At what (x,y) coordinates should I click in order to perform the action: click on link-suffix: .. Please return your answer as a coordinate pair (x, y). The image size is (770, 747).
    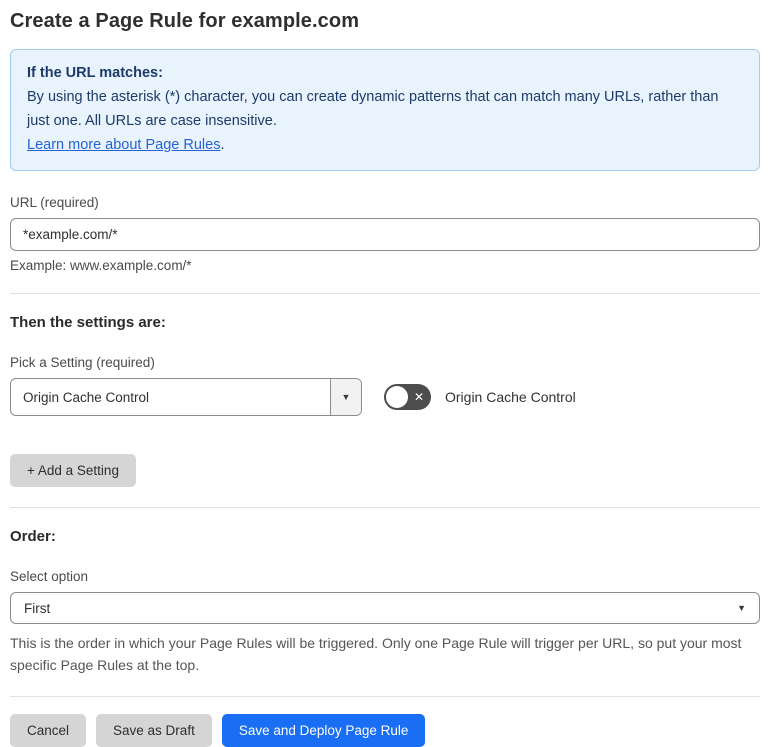
    Looking at the image, I should click on (222, 145).